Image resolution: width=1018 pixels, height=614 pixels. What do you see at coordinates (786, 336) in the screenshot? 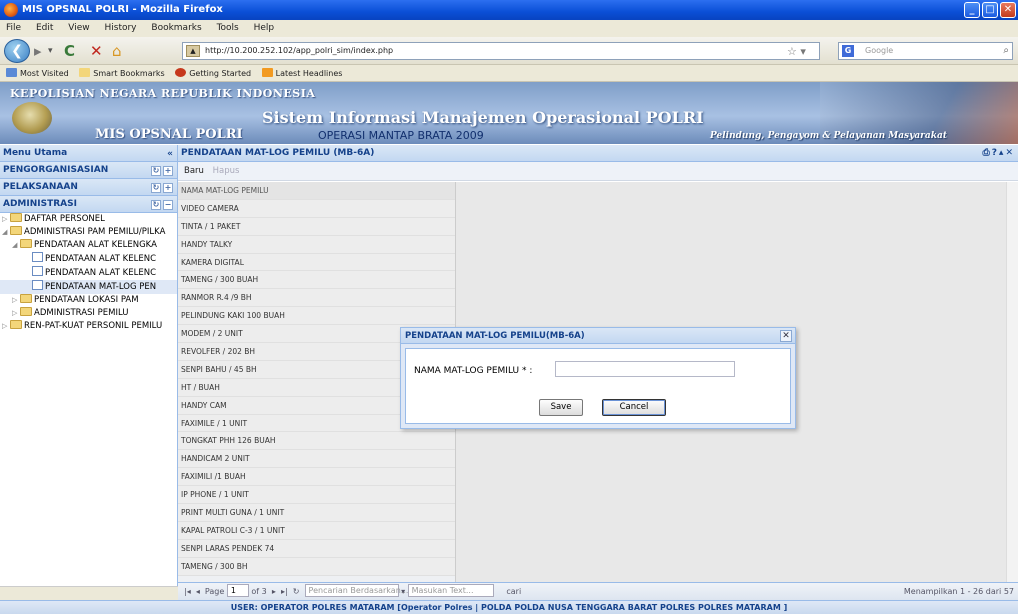
I see `dialog-close-icon: ✕` at bounding box center [786, 336].